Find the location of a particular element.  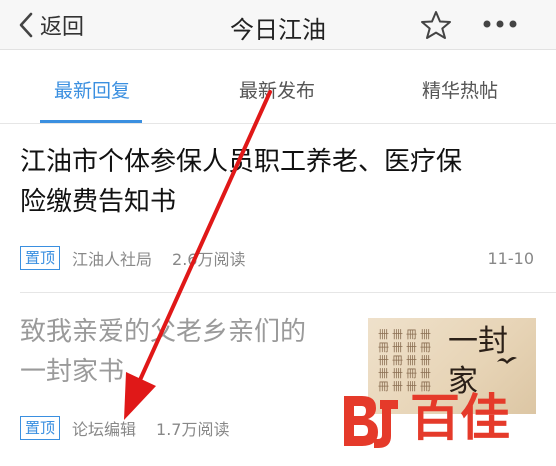

active-tab-indicator is located at coordinates (91, 121).